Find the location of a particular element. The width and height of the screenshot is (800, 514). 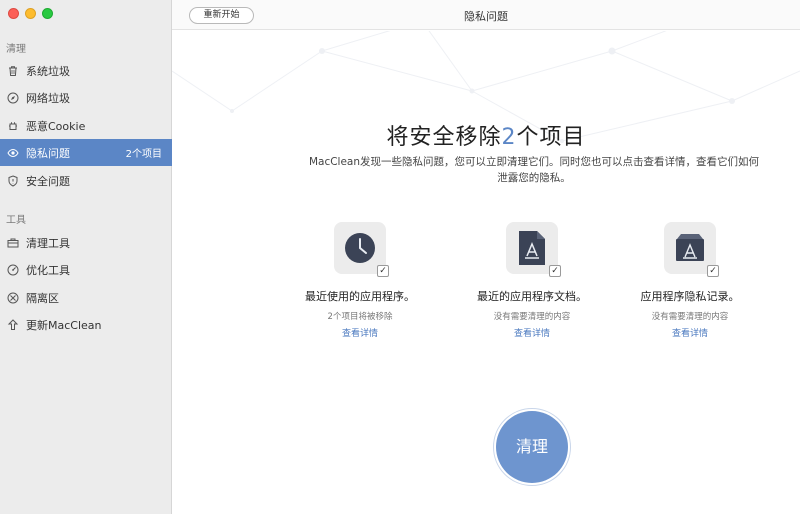

shield-icon is located at coordinates (13, 181).